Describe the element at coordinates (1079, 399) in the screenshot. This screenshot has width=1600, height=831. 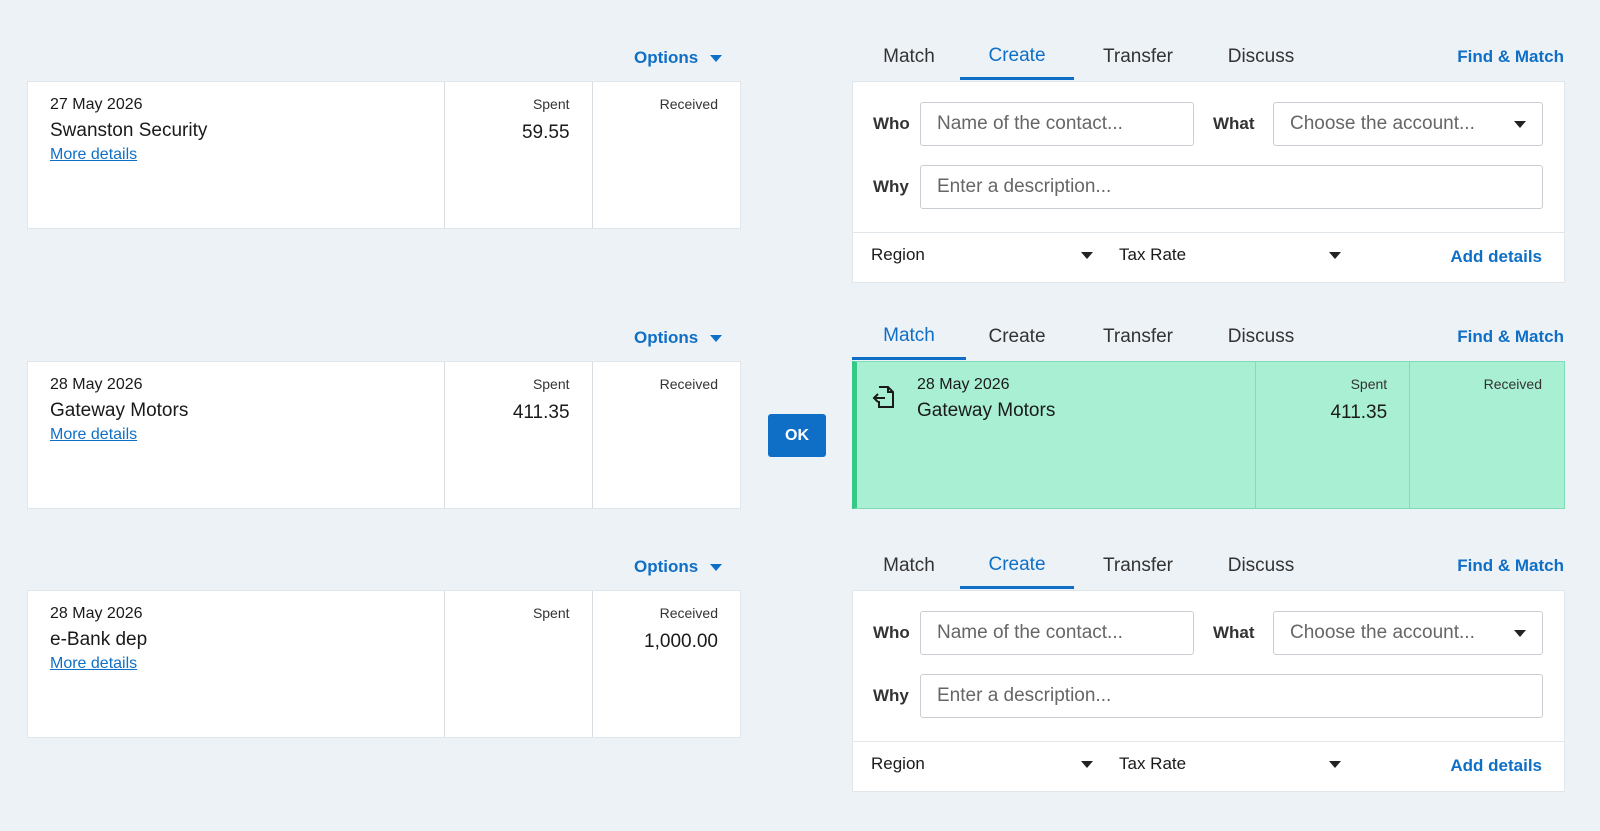
I see `match-text: 28 May 2026 Gateway Motors` at that location.